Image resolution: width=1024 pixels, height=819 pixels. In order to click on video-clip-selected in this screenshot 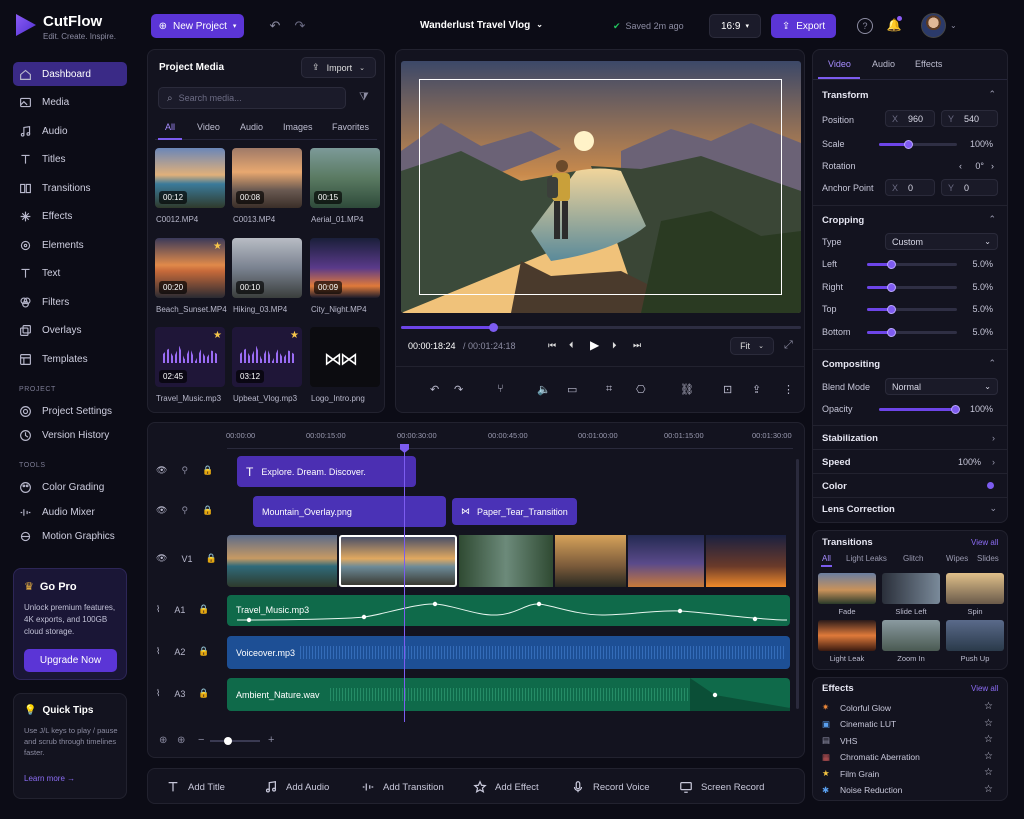, I will do `click(398, 561)`.